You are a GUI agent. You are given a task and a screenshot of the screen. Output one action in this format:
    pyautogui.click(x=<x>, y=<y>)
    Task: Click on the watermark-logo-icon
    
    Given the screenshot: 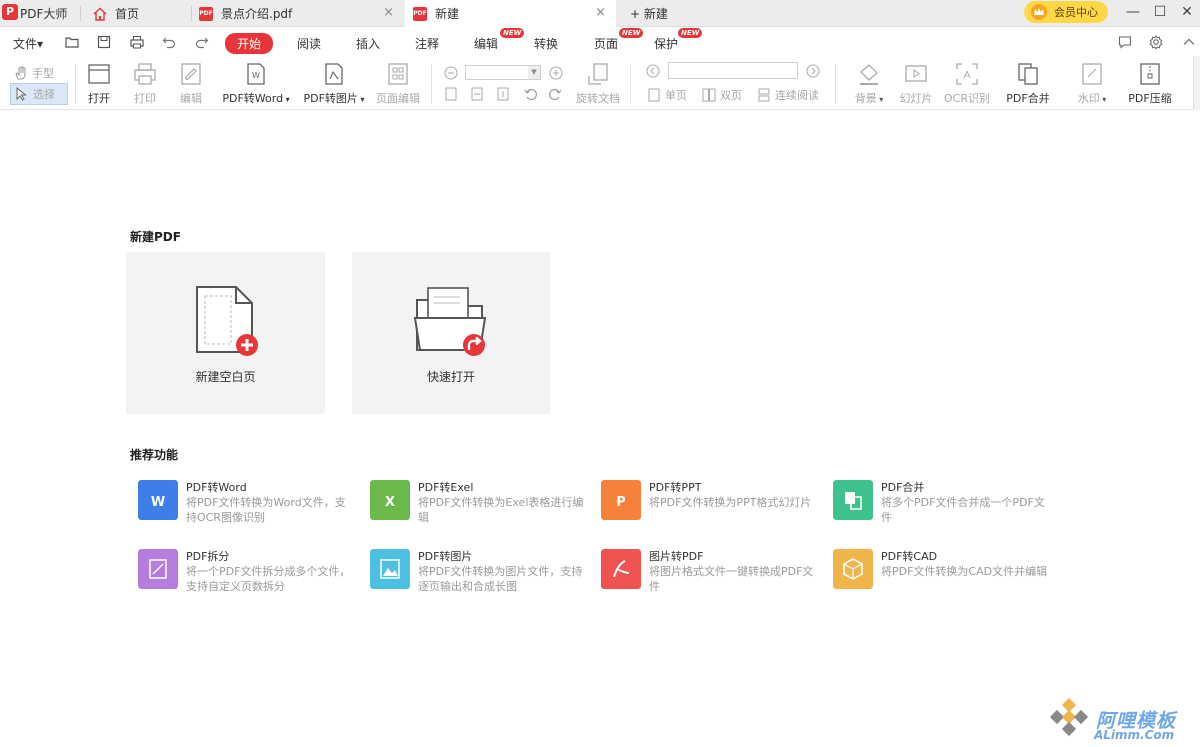 What is the action you would take?
    pyautogui.click(x=1069, y=717)
    